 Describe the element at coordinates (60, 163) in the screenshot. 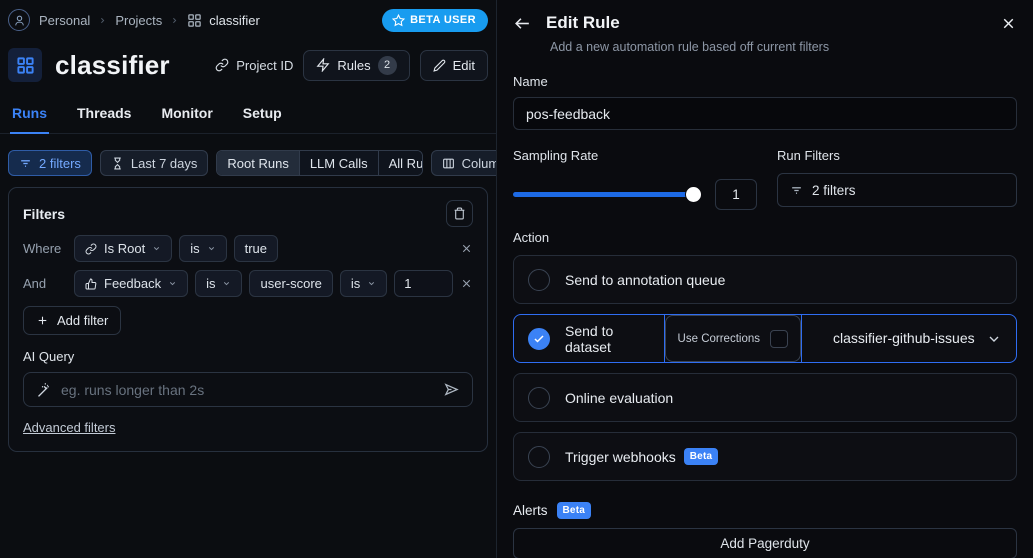

I see `filters-count-label: 2 filters` at that location.